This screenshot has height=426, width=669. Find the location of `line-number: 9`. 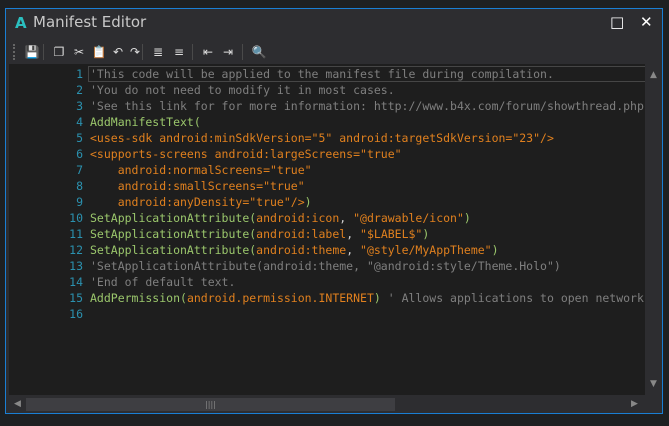

line-number: 9 is located at coordinates (79, 202).